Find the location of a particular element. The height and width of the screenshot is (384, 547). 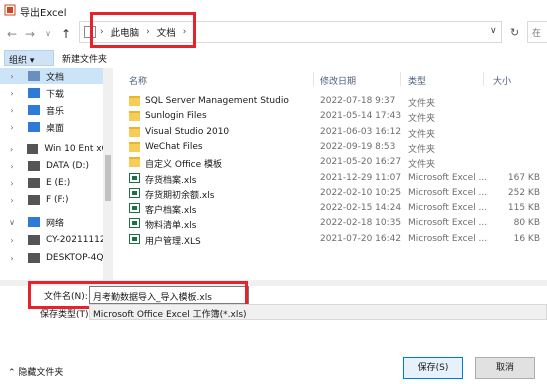

file-name: 自定义 Office 模板 is located at coordinates (183, 165).